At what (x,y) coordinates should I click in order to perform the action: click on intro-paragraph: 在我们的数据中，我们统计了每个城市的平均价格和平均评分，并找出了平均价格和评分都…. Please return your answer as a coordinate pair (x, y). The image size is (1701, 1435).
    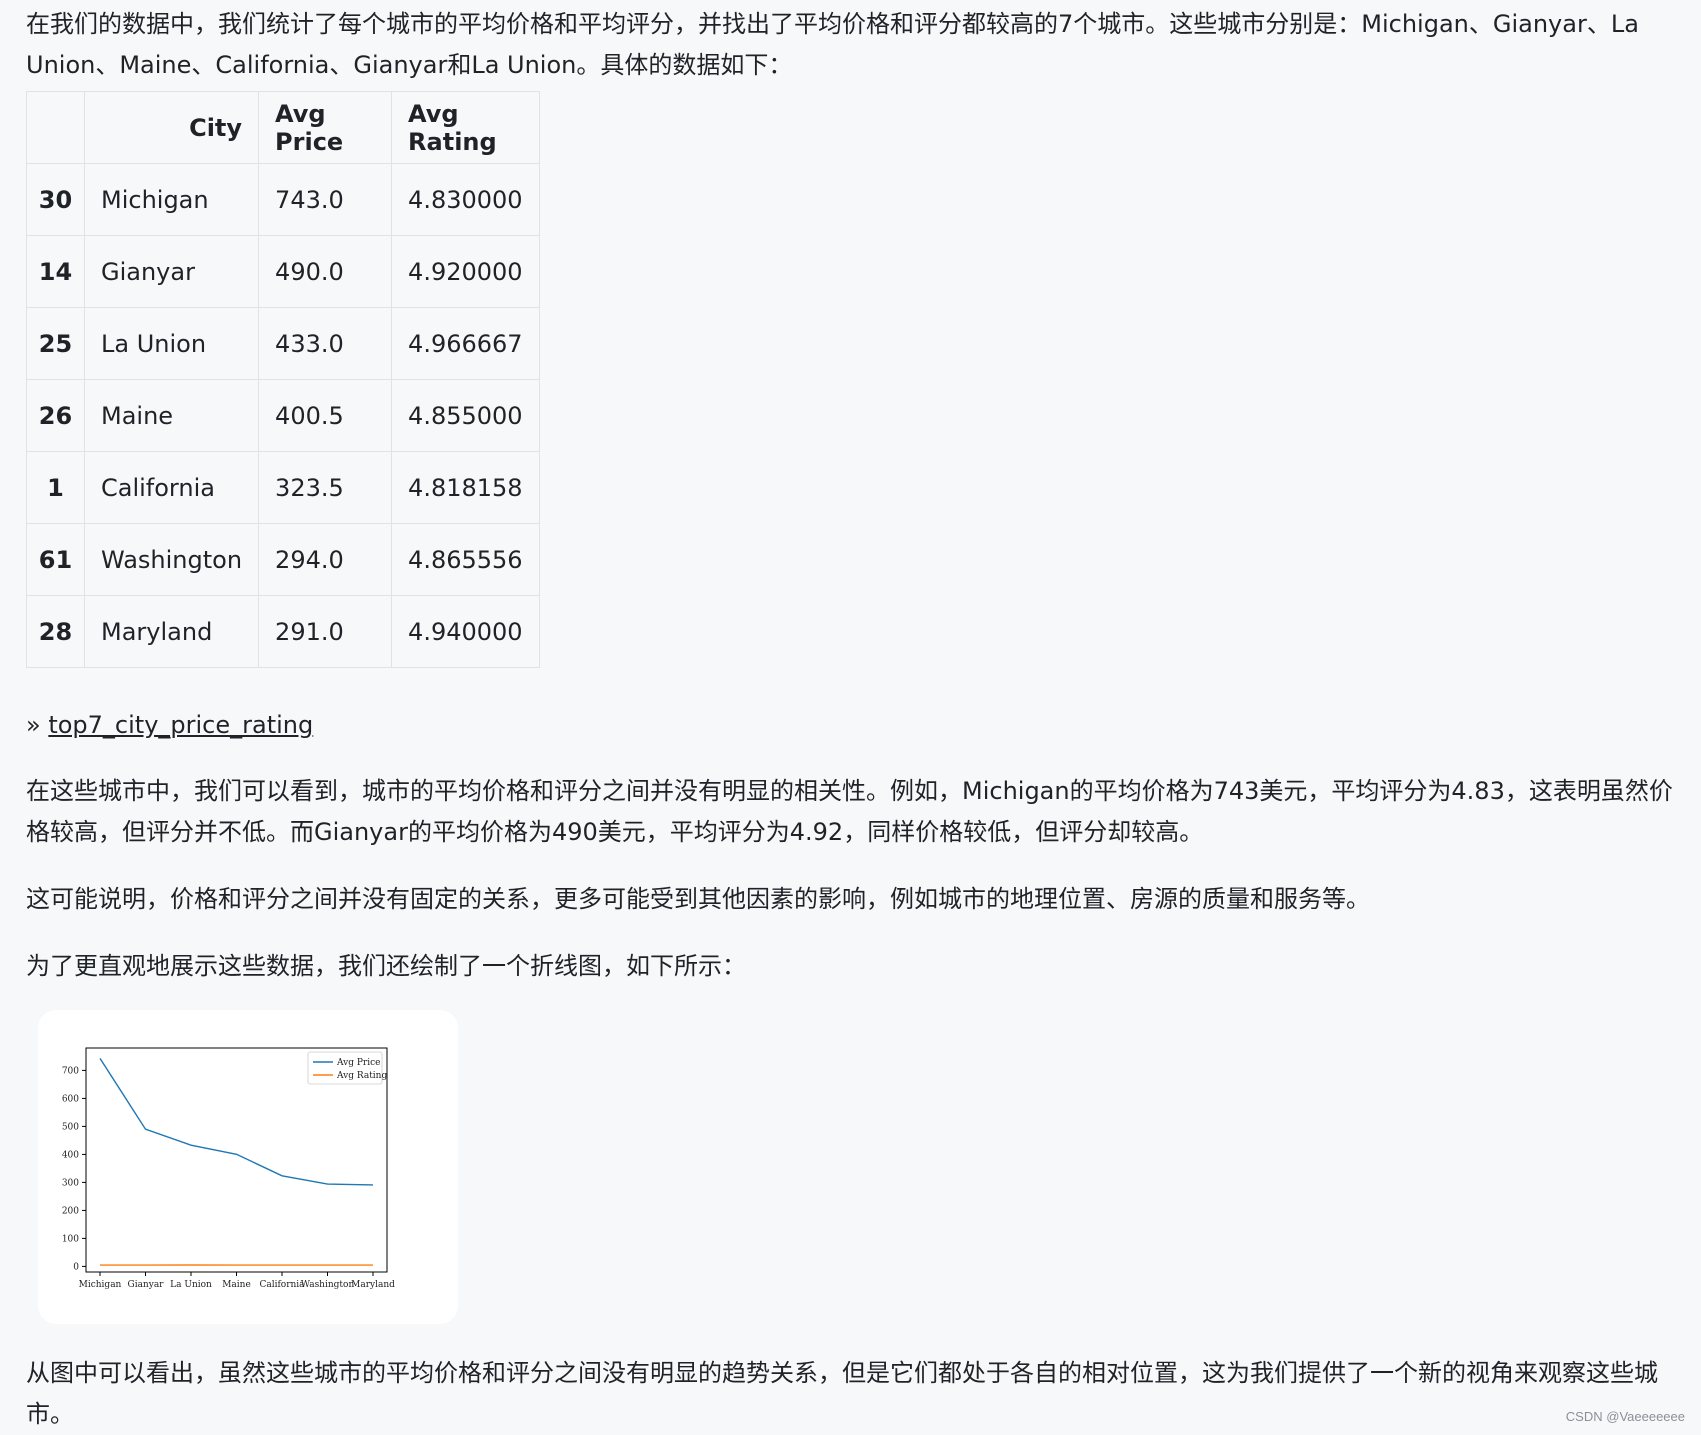
    Looking at the image, I should click on (856, 45).